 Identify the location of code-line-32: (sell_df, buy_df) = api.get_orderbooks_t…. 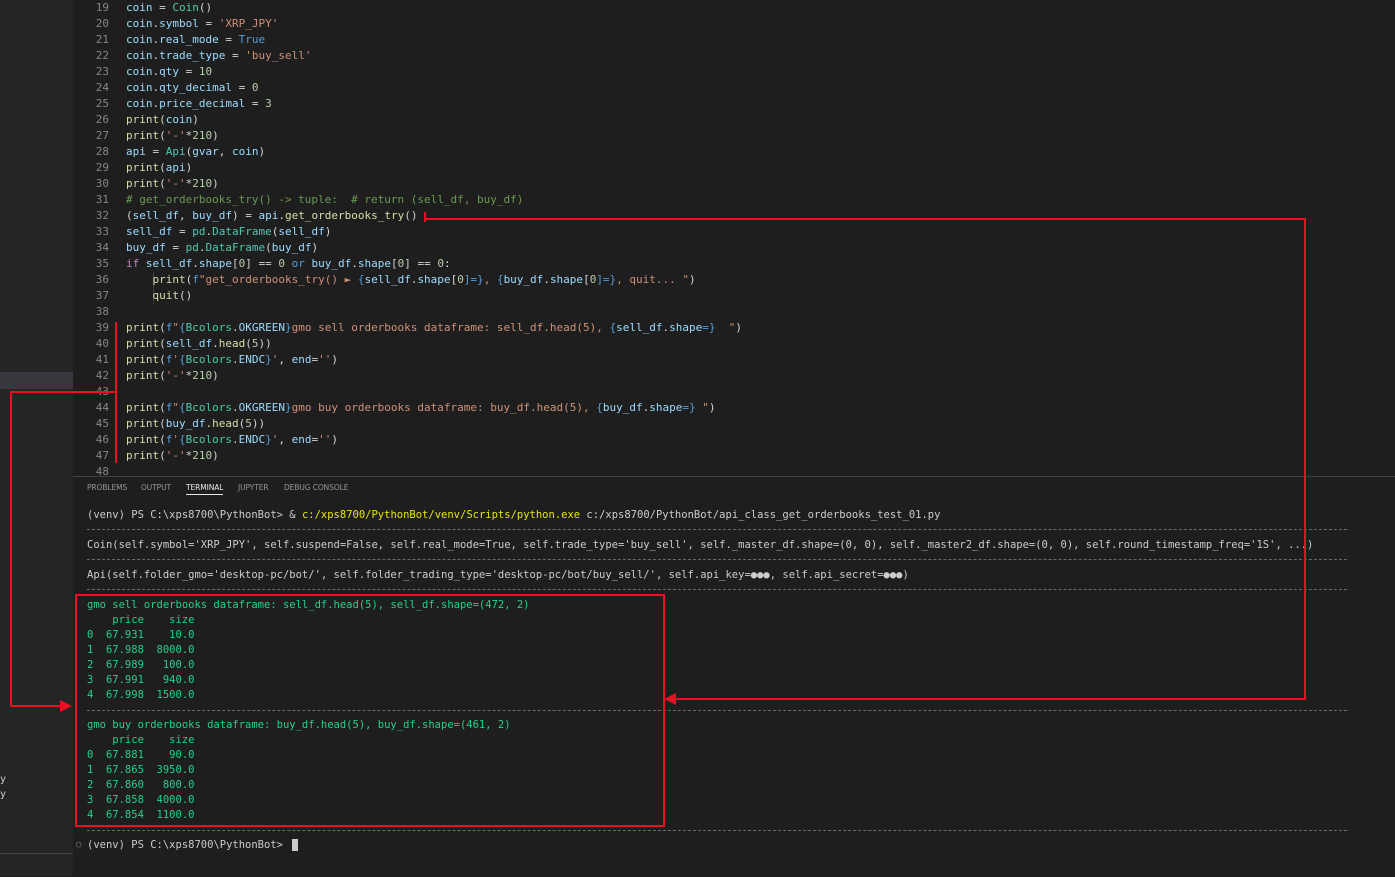
(272, 215).